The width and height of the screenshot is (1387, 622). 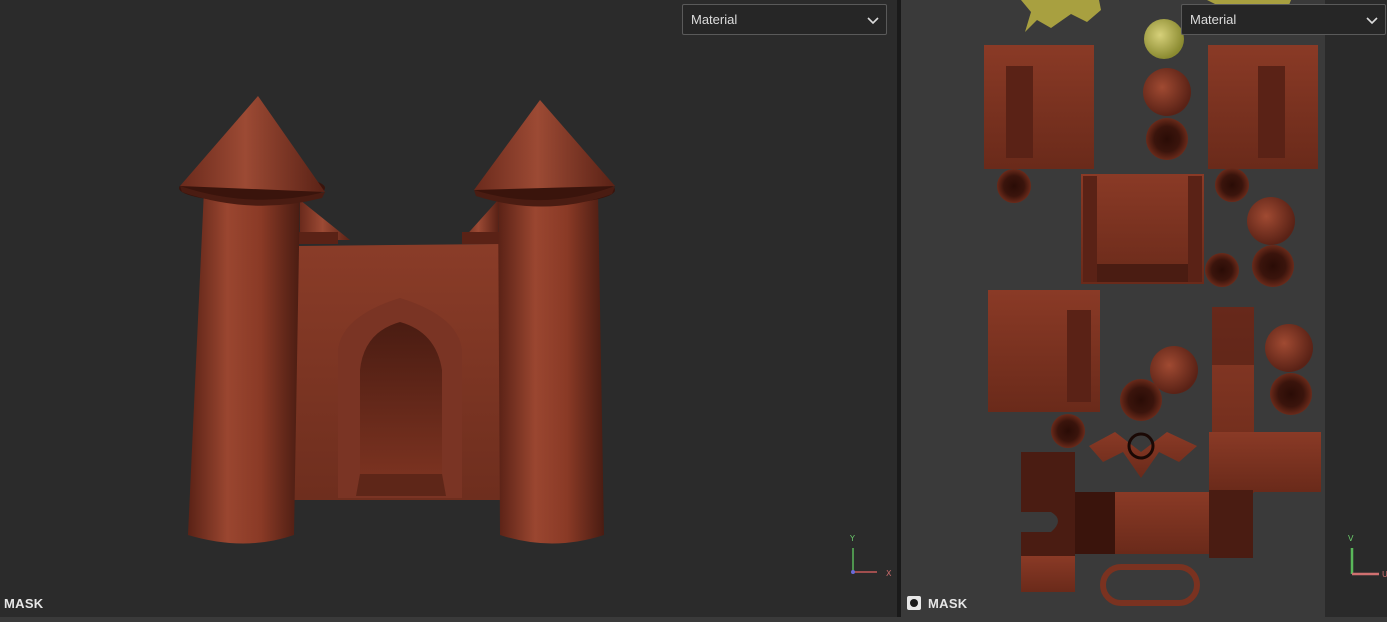 I want to click on material-dropdown-3d: Material, so click(x=784, y=19).